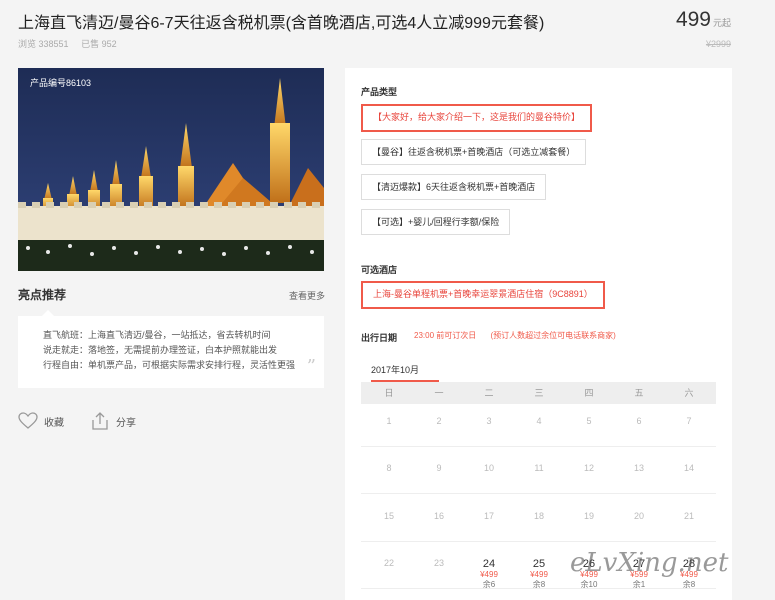 Image resolution: width=775 pixels, height=600 pixels. I want to click on day-number: 8, so click(389, 468).